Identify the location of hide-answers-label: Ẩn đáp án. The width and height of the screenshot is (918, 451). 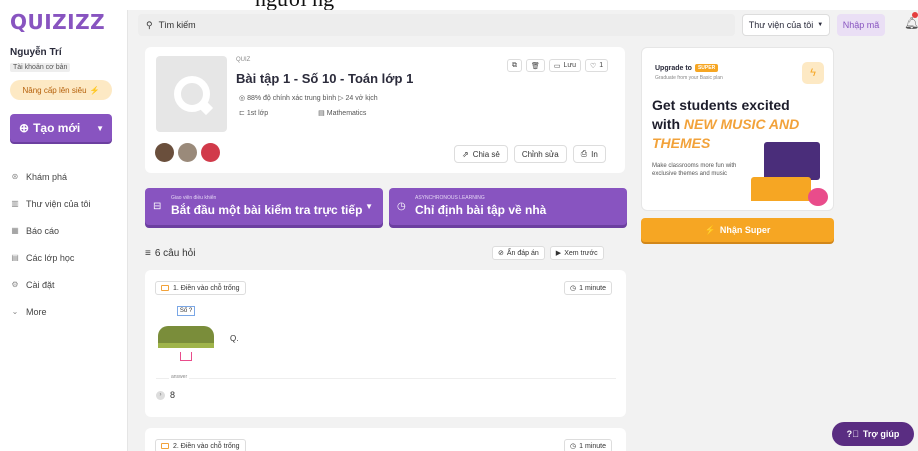
(522, 253).